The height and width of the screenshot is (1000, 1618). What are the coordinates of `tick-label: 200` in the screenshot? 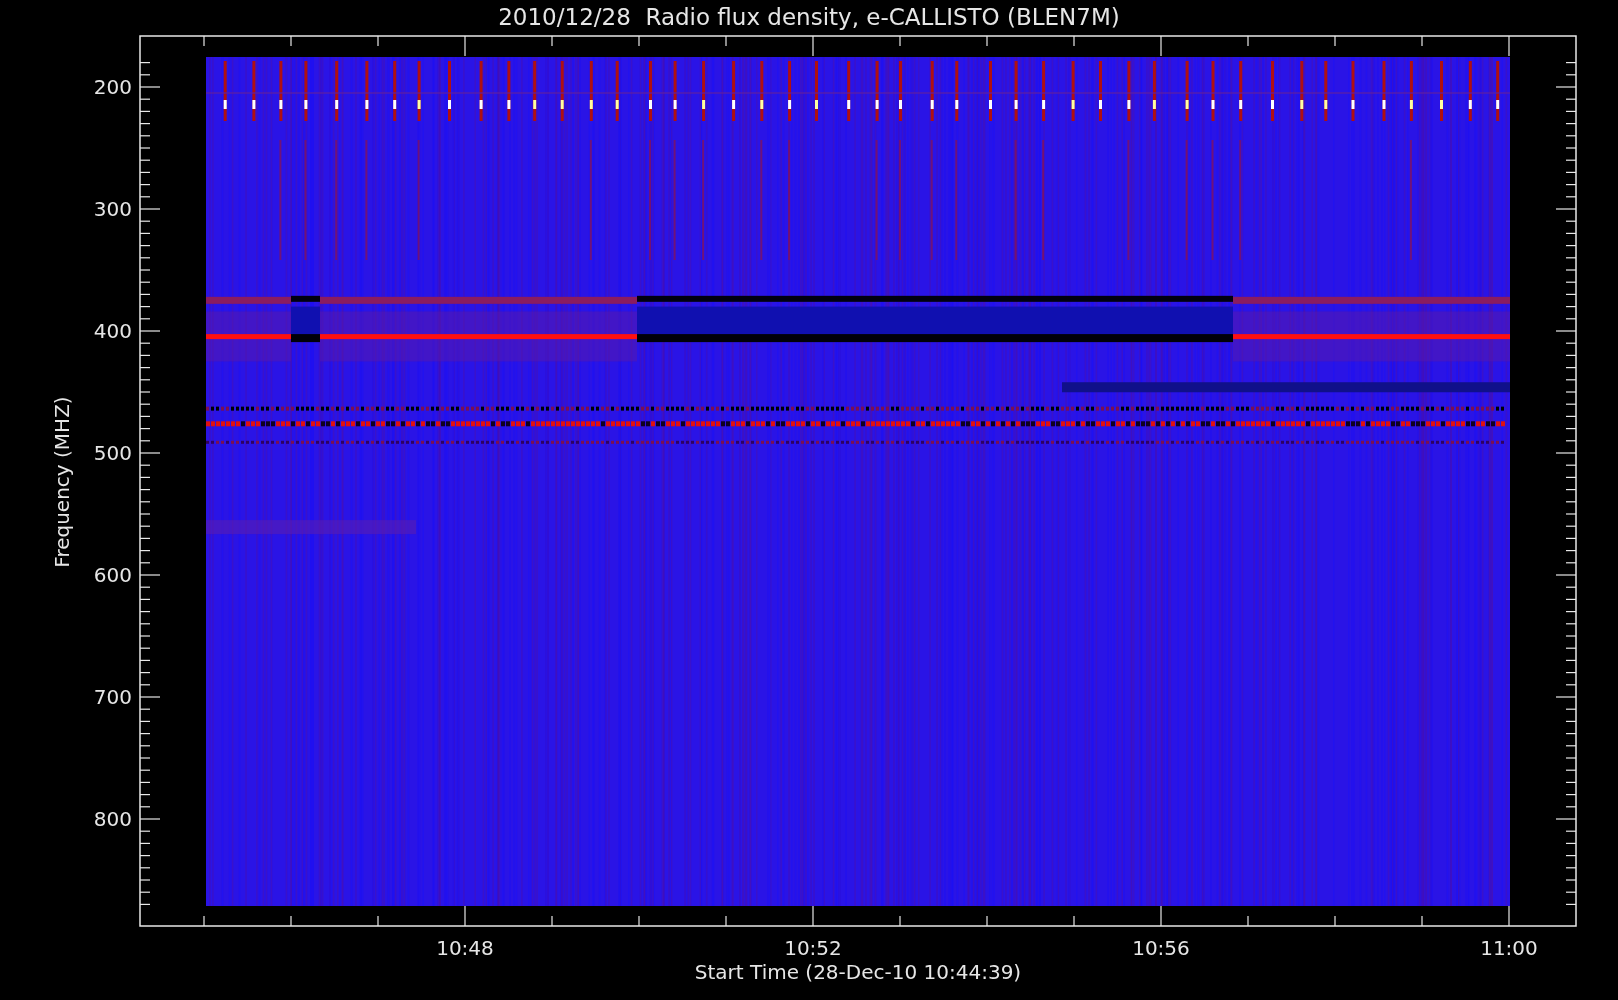 It's located at (112, 87).